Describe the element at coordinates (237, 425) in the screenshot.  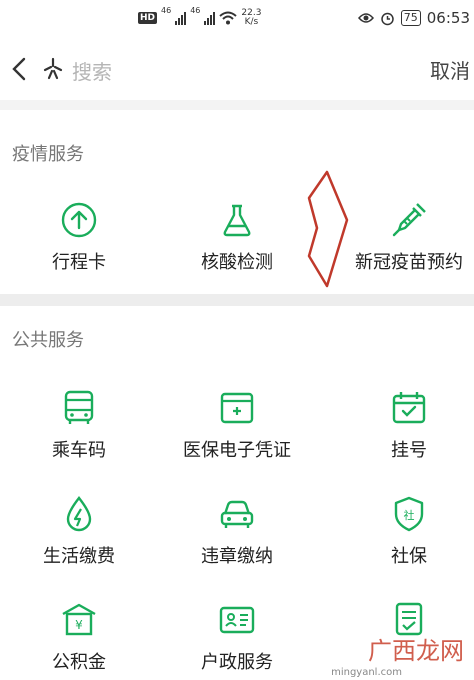
I see `service-item-medical-card: 医保电子凭证` at that location.